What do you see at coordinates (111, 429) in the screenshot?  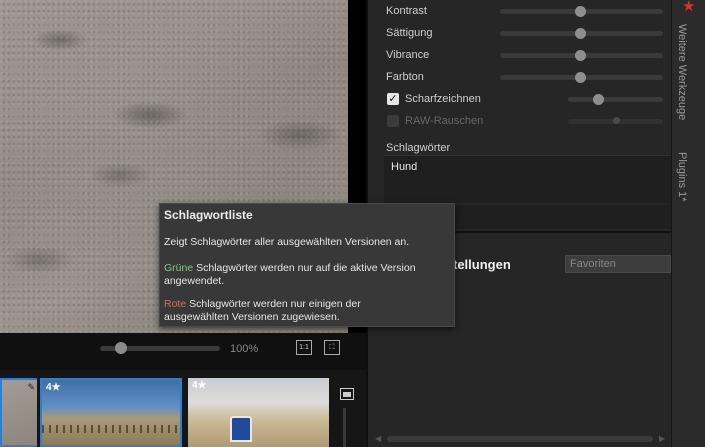 I see `fence-graphic` at bounding box center [111, 429].